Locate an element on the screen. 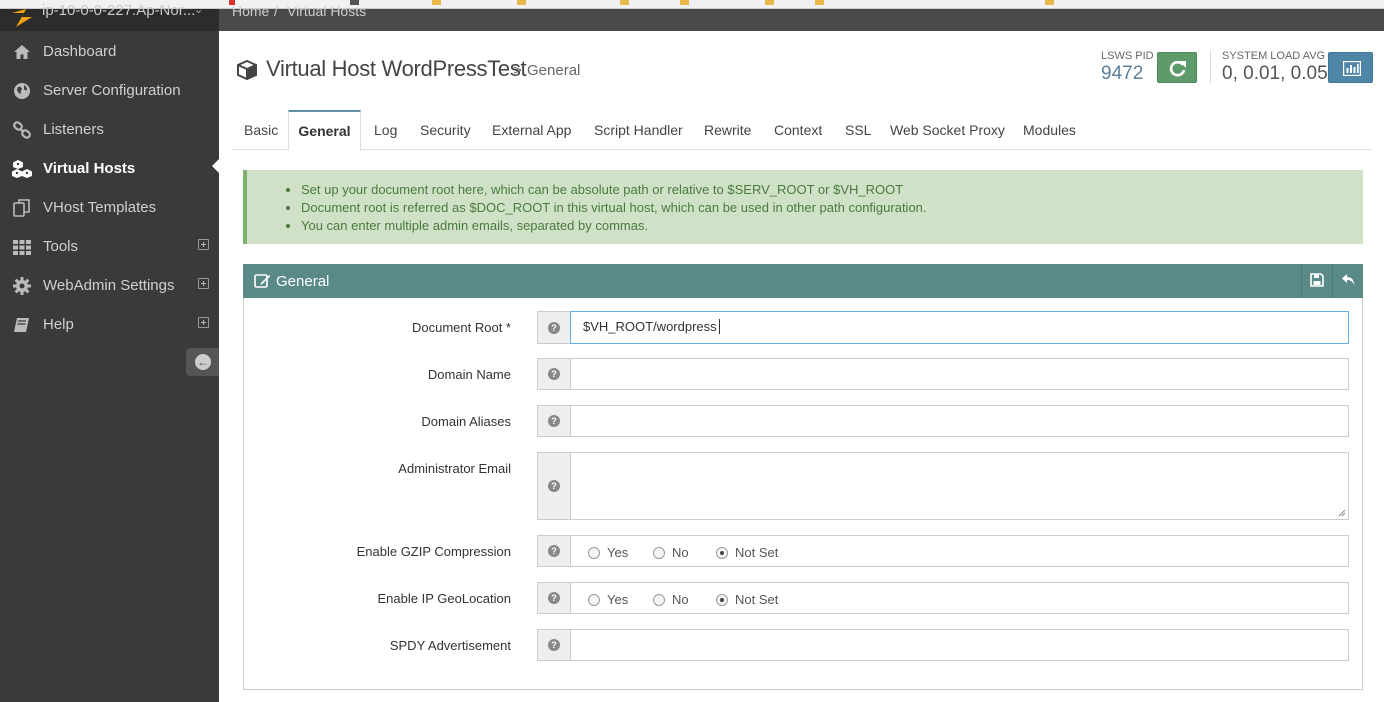 The width and height of the screenshot is (1384, 702). administrator-email-textarea is located at coordinates (959, 486).